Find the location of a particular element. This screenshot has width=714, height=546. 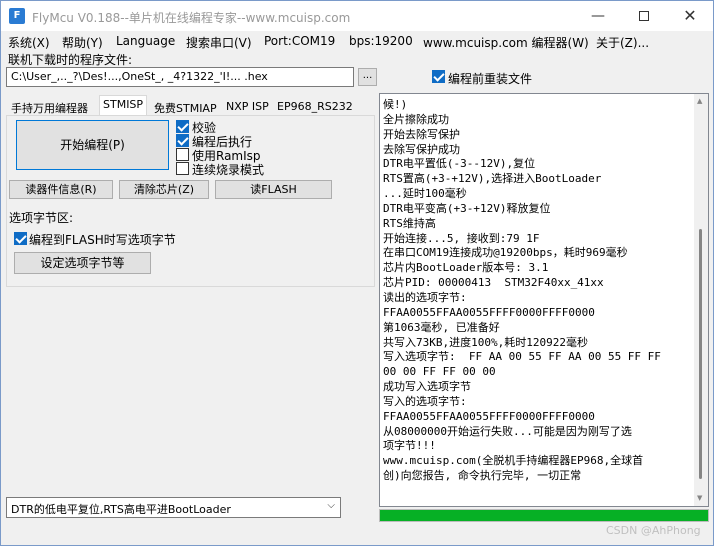

scroll-thumb is located at coordinates (700, 354).